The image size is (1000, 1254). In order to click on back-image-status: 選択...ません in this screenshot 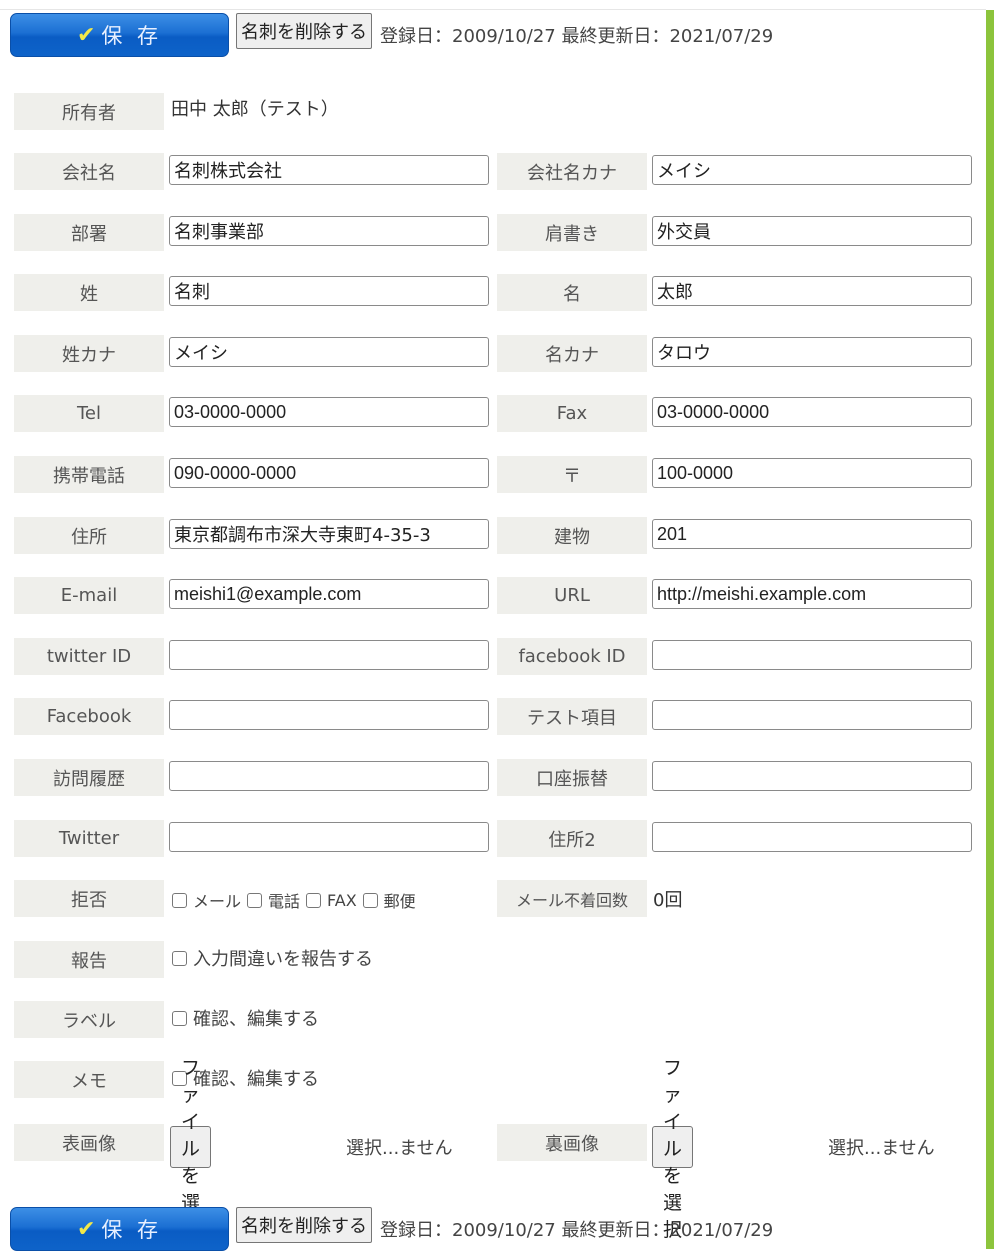, I will do `click(881, 1148)`.